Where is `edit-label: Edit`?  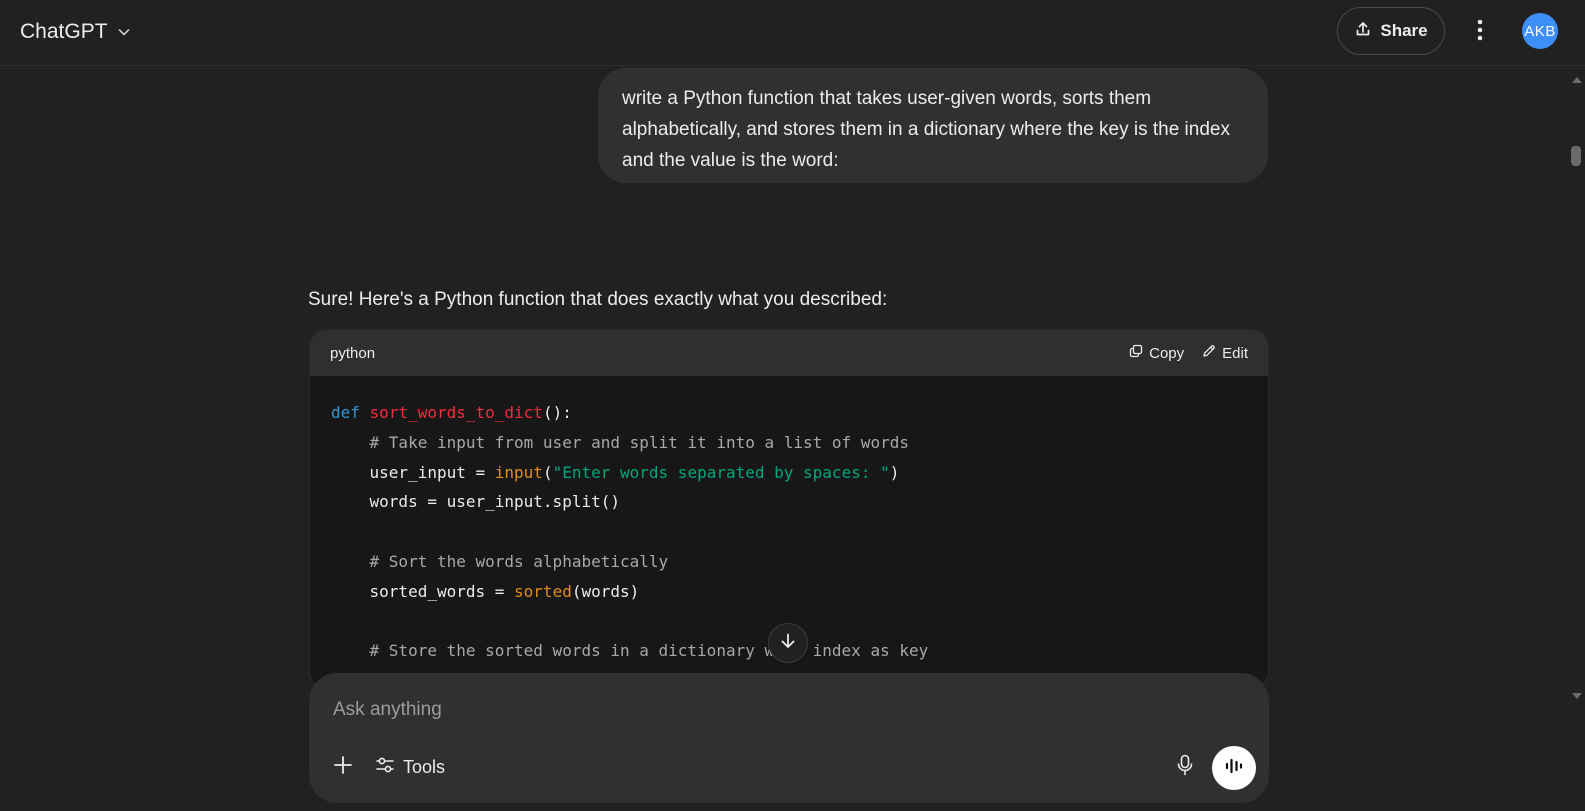
edit-label: Edit is located at coordinates (1235, 353).